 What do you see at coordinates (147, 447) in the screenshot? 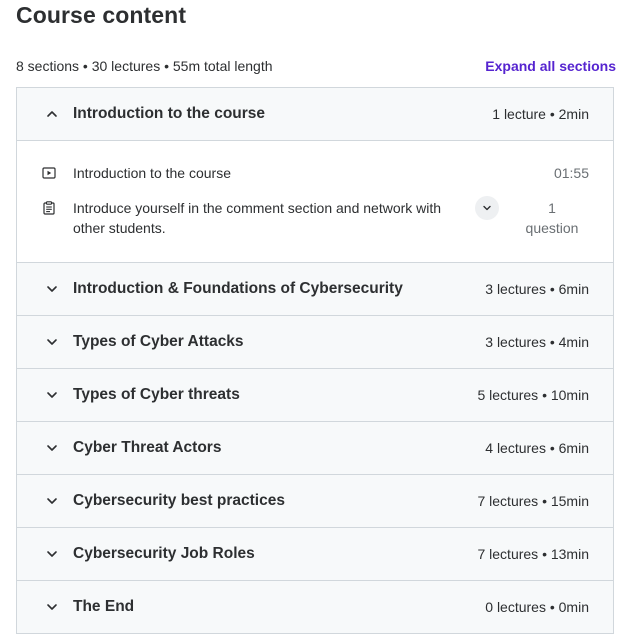
I see `section-title: Cyber Threat Actors` at bounding box center [147, 447].